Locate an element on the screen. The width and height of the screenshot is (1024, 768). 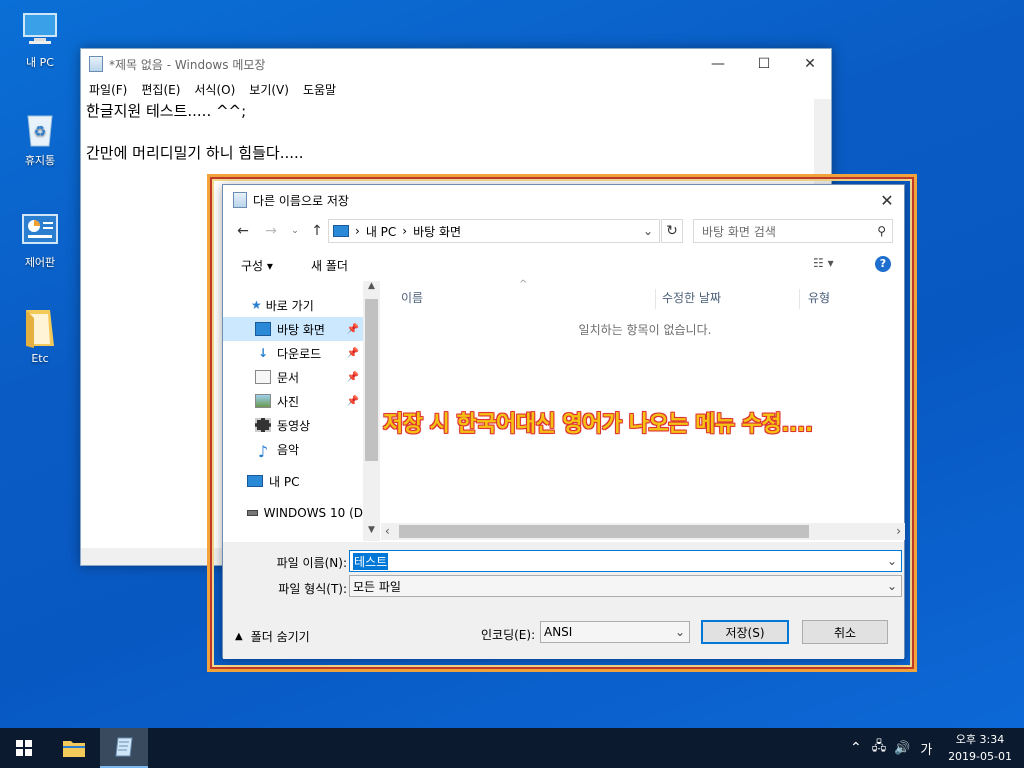
hide-folders-button: ▲ 폴더 숨기기 is located at coordinates (272, 636).